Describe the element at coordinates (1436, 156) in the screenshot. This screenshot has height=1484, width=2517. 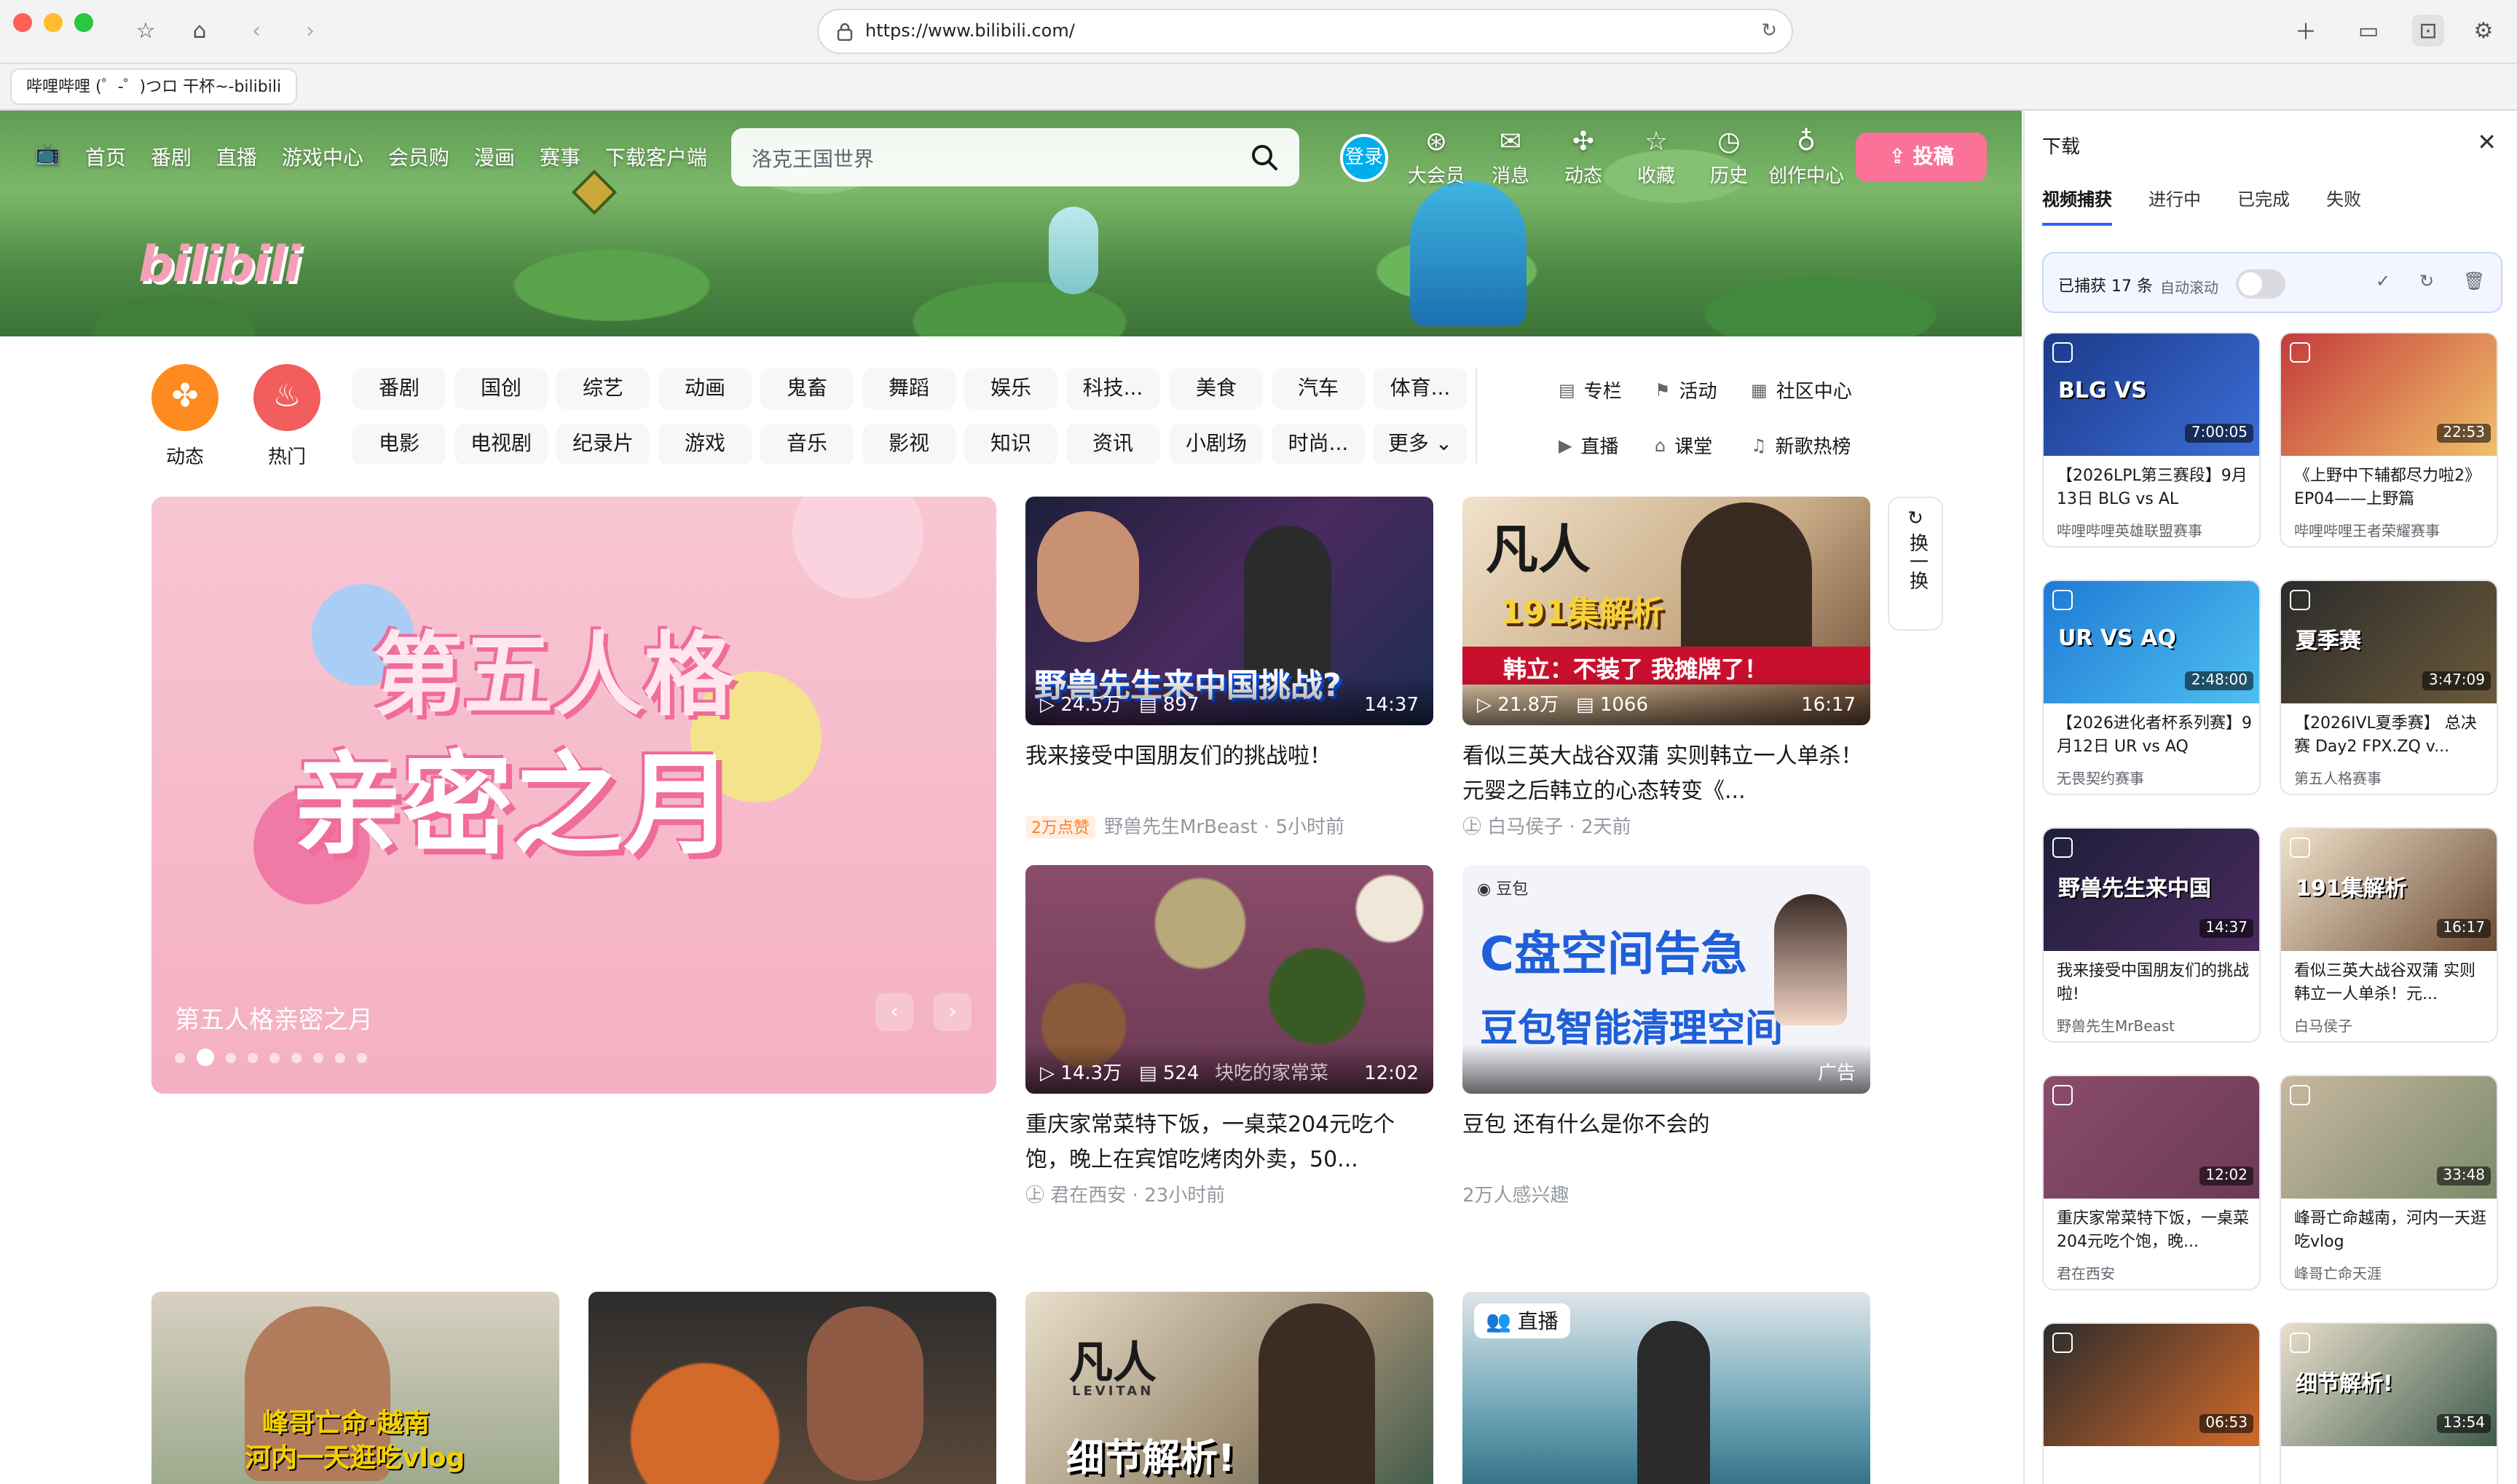
I see `vip-button: ⊛ 大会员` at that location.